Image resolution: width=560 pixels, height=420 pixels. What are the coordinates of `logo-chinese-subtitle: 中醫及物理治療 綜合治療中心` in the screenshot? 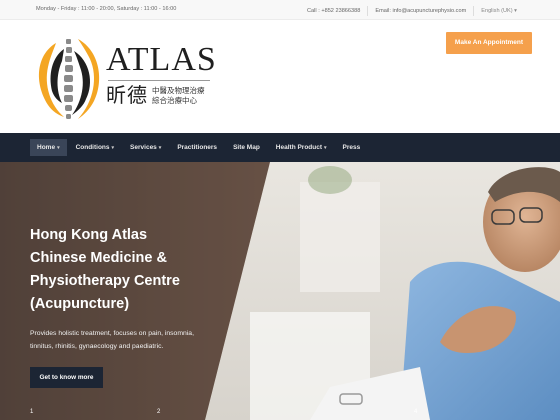 It's located at (178, 96).